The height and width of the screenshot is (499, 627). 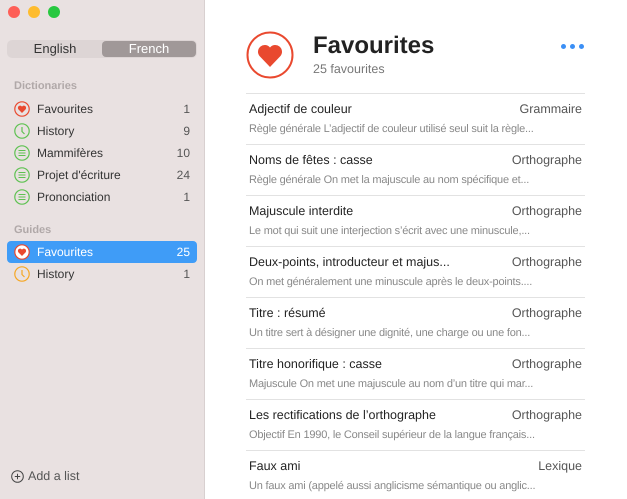 What do you see at coordinates (102, 109) in the screenshot?
I see `sidebar-item: Favourites 1` at bounding box center [102, 109].